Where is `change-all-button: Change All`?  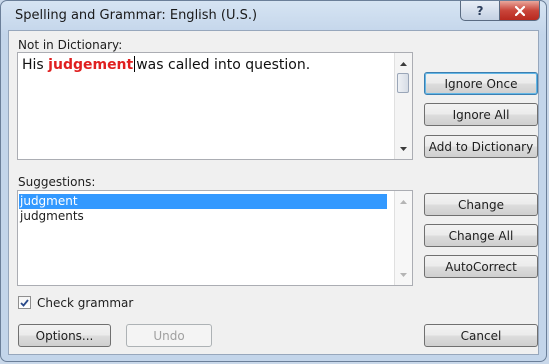 change-all-button: Change All is located at coordinates (481, 235).